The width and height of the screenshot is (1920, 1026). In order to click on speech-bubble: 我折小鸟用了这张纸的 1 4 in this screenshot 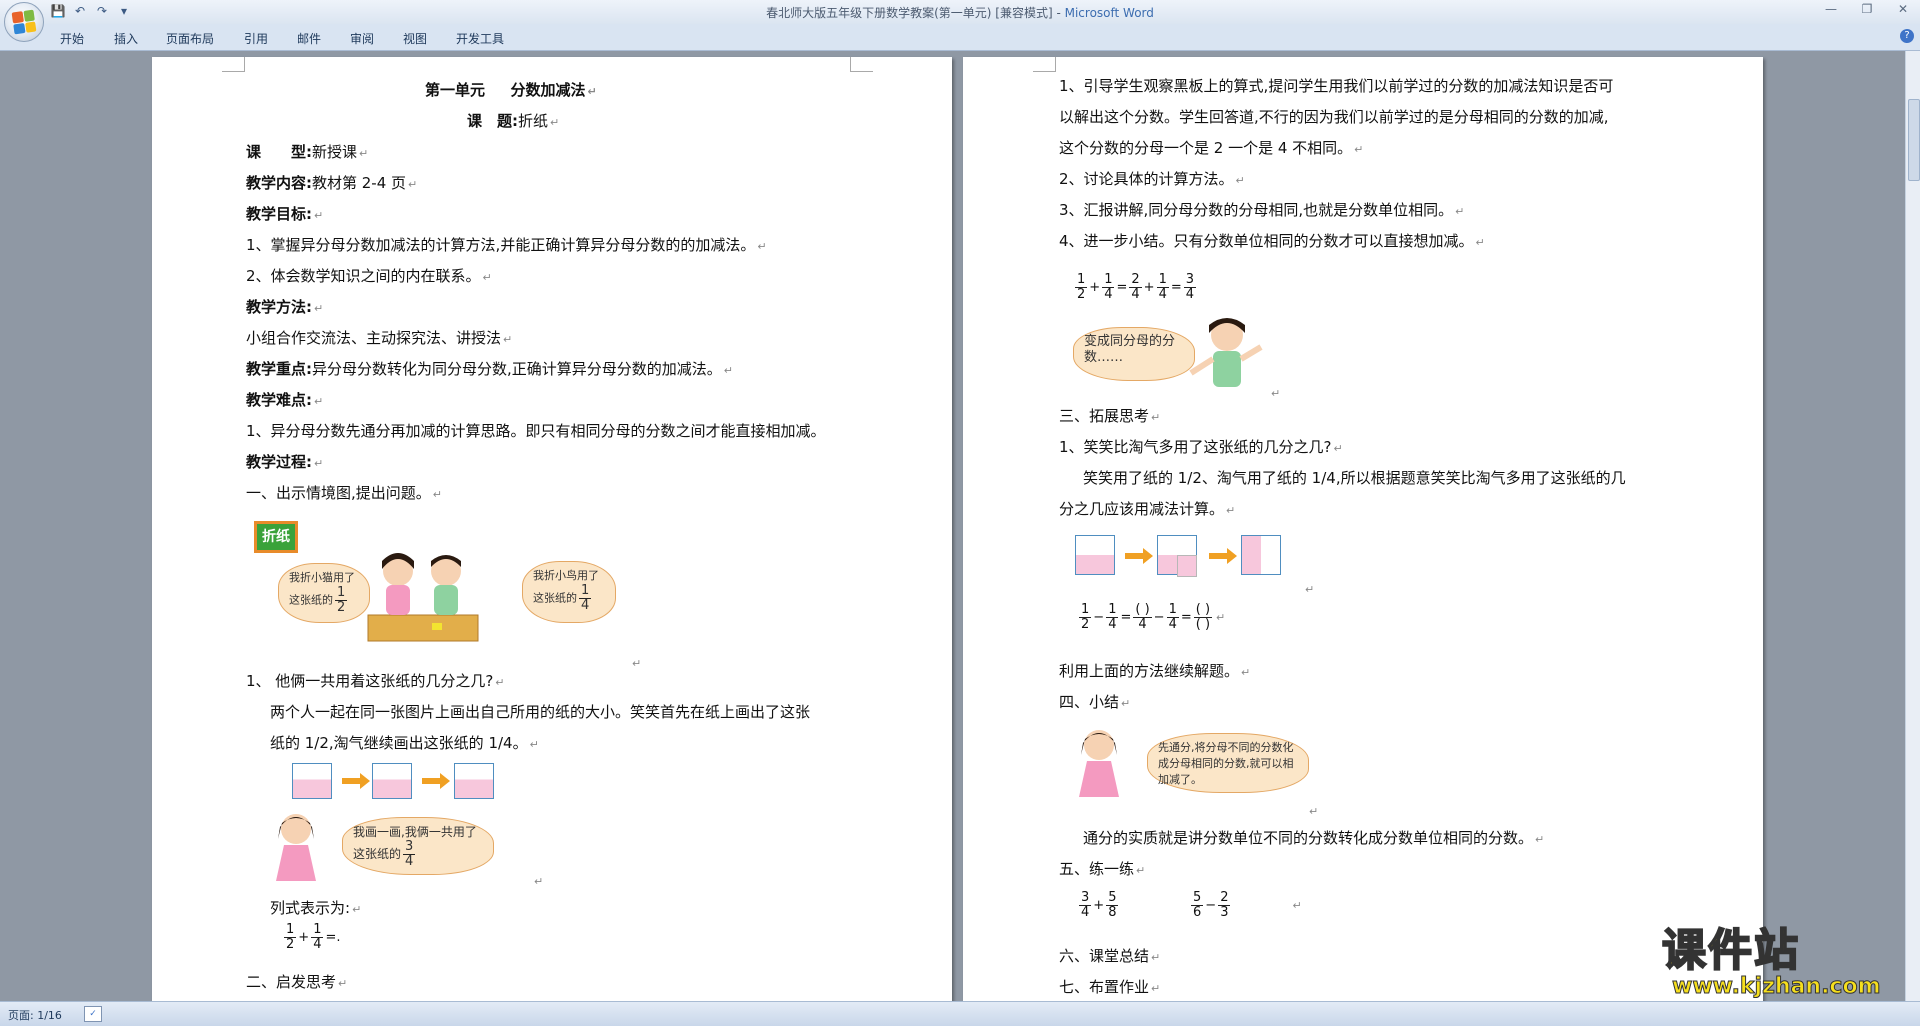, I will do `click(569, 592)`.